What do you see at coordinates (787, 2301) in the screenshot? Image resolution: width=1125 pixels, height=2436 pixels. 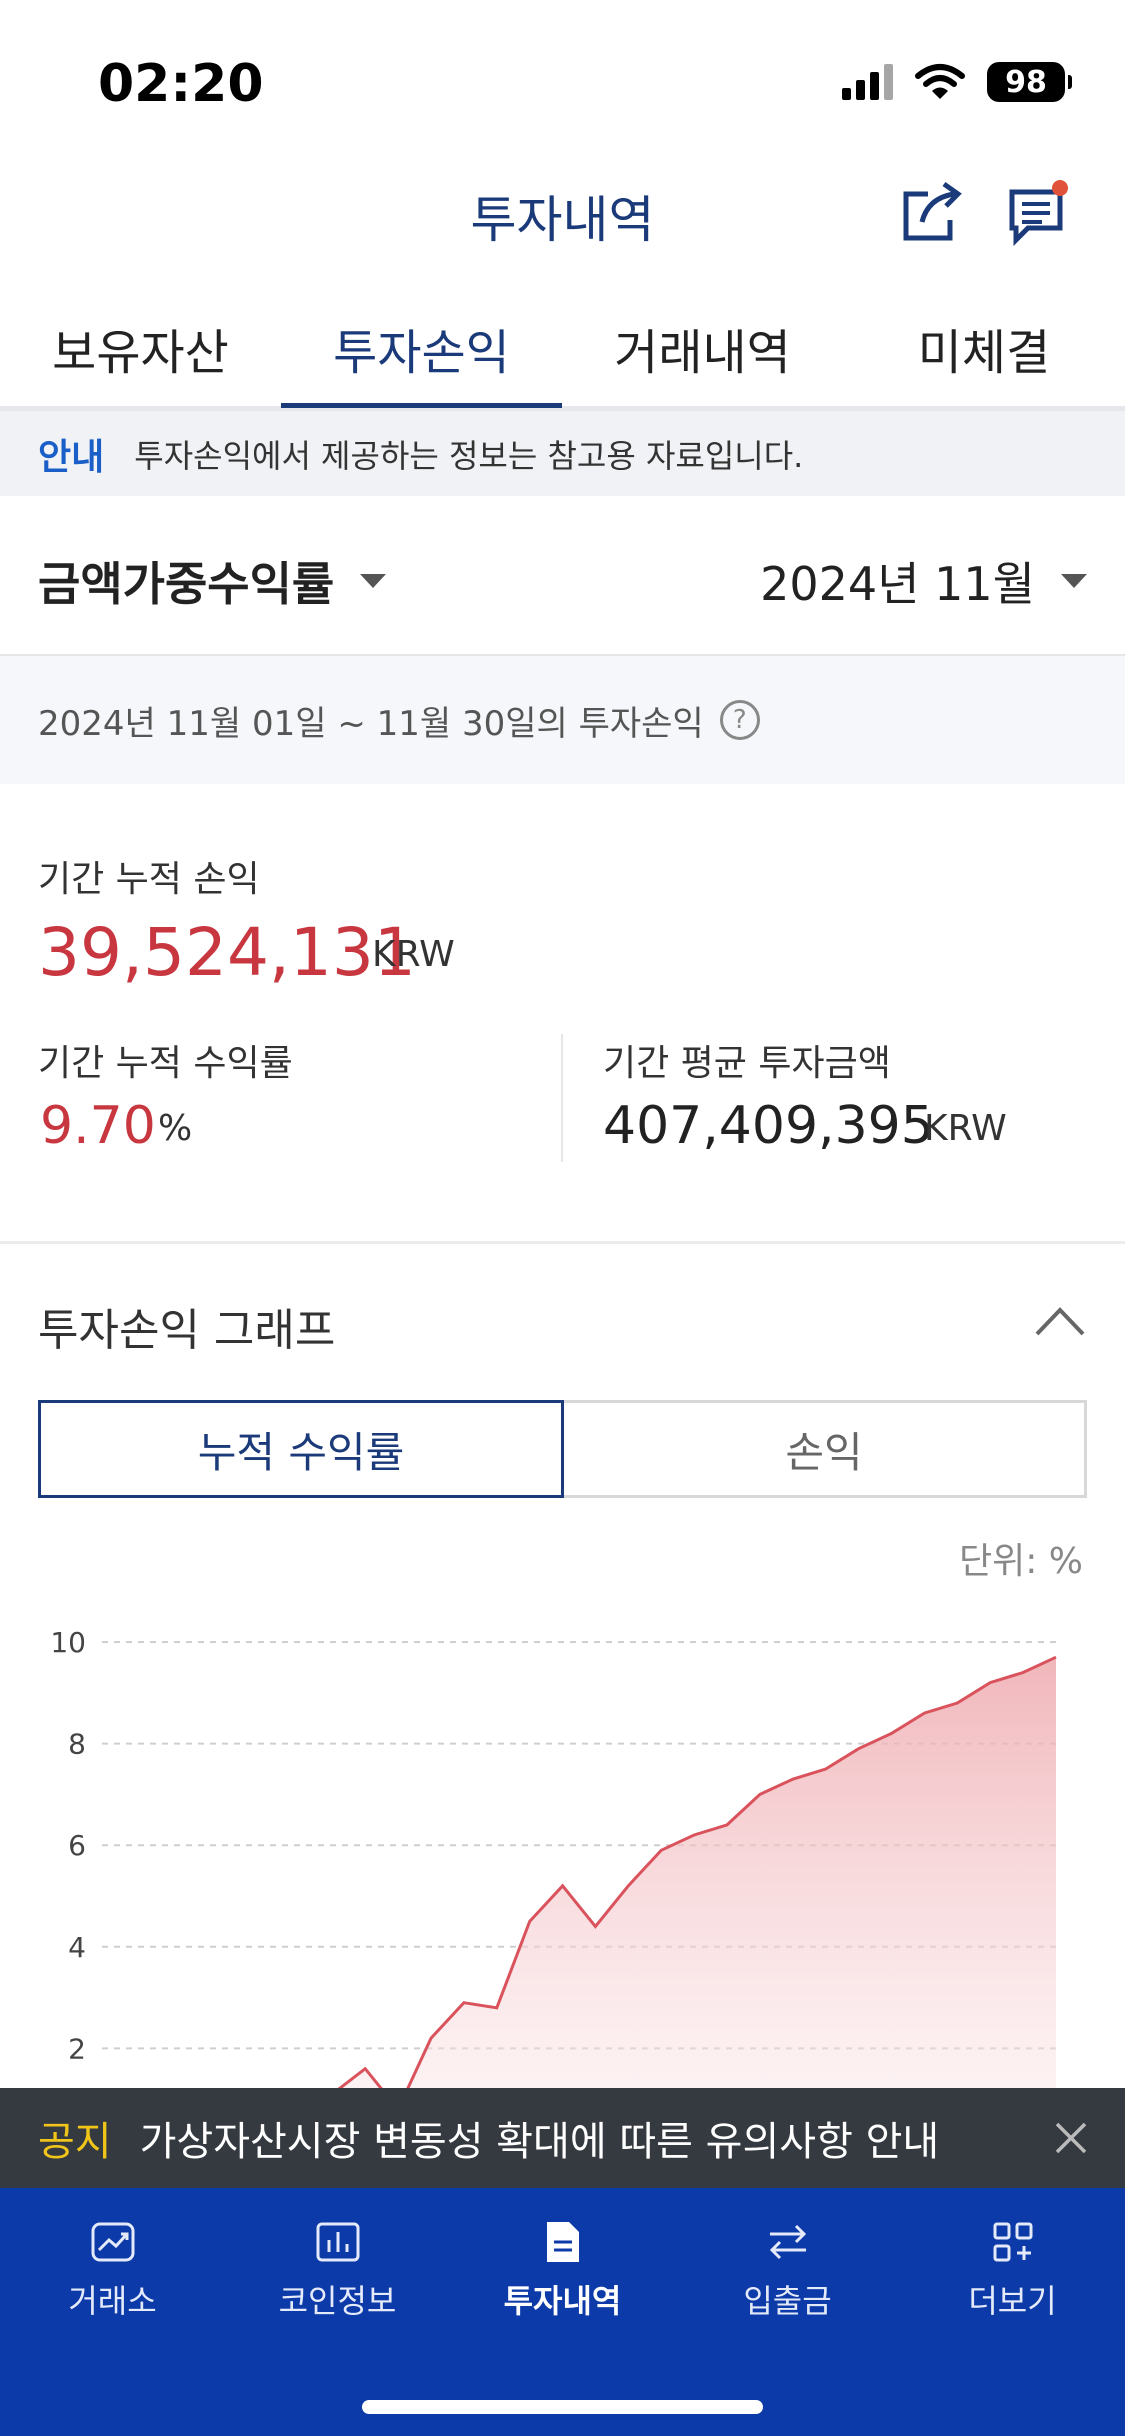 I see `nav-label: 입출금` at bounding box center [787, 2301].